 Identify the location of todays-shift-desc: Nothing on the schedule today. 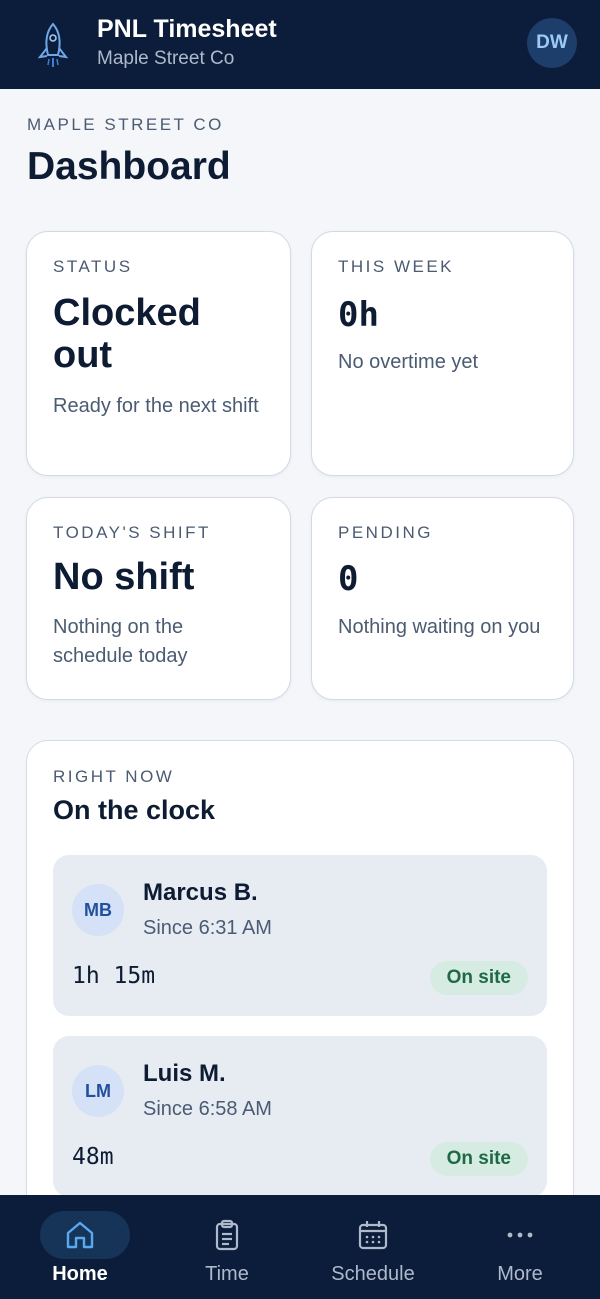
(120, 641).